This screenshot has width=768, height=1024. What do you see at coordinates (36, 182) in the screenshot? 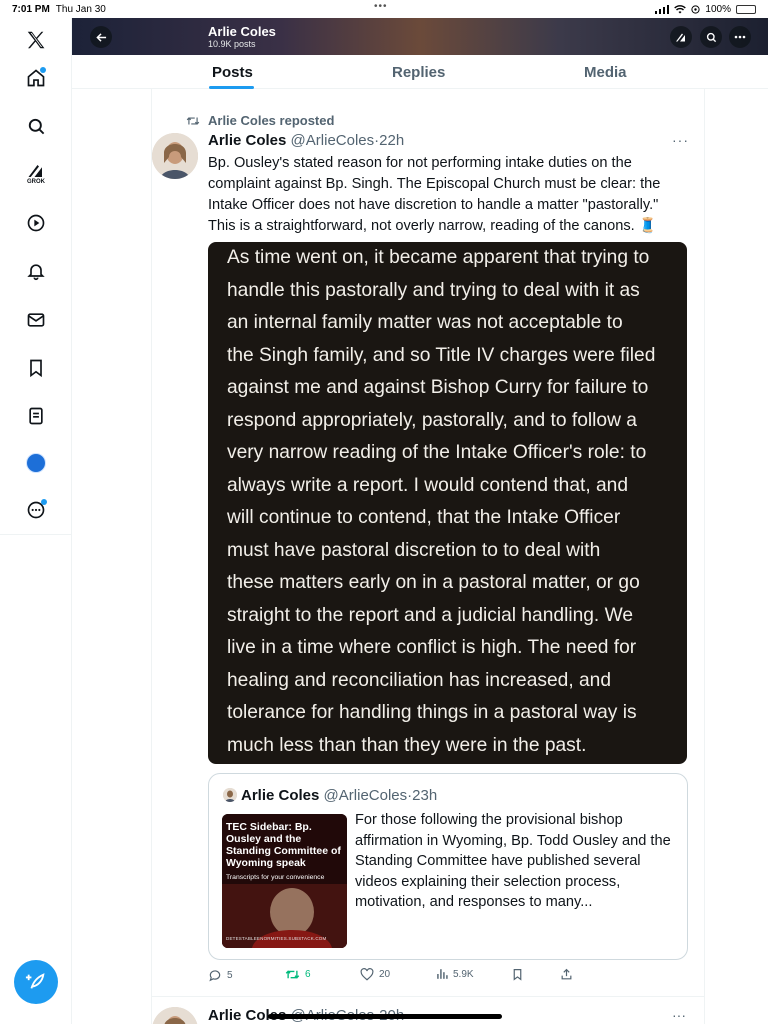
I see `grok-label: GROK` at bounding box center [36, 182].